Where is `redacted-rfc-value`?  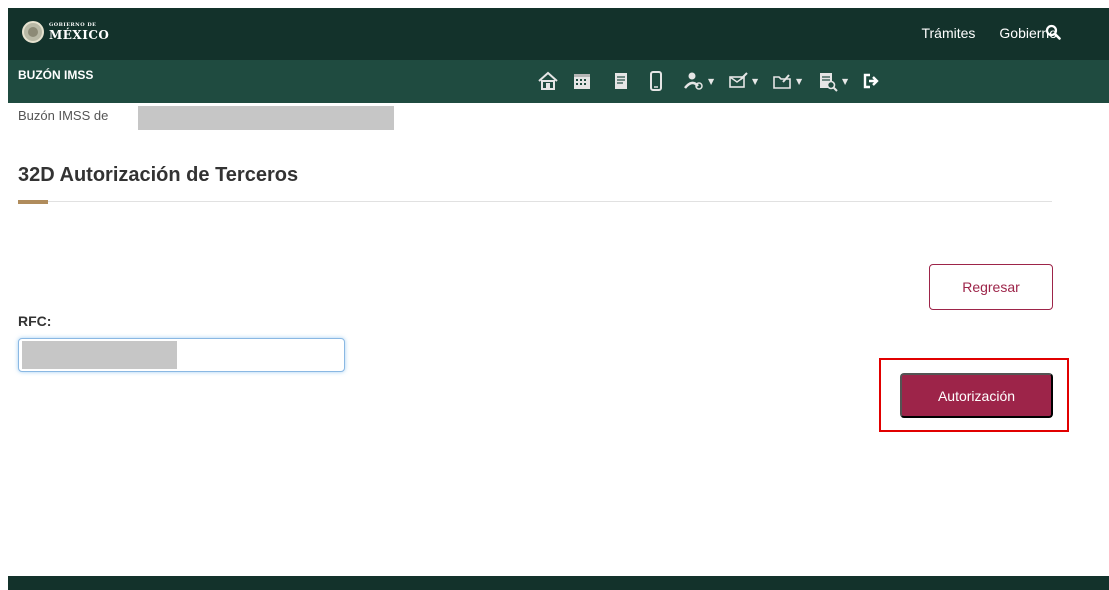 redacted-rfc-value is located at coordinates (99, 355).